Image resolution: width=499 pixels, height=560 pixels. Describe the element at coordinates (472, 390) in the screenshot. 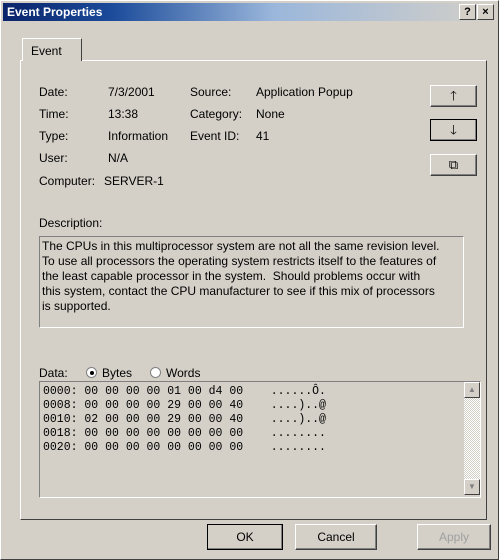

I see `scroll-up-arrow-icon: ▲` at that location.